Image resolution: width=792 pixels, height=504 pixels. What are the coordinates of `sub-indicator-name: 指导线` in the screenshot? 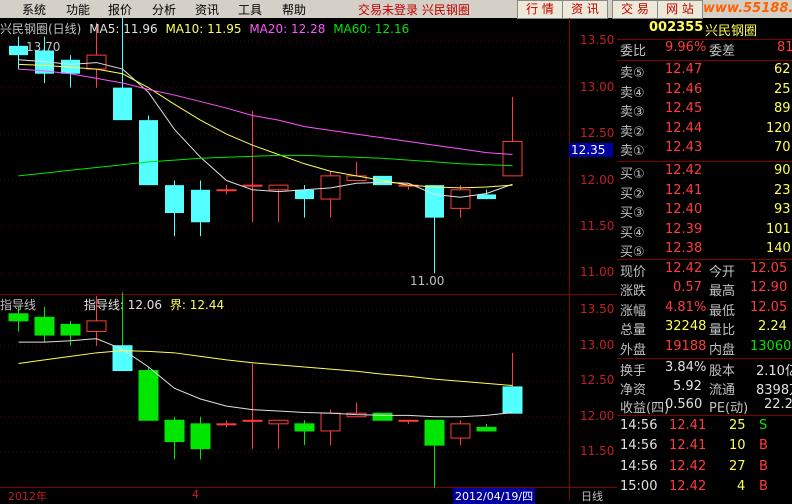 It's located at (18, 305).